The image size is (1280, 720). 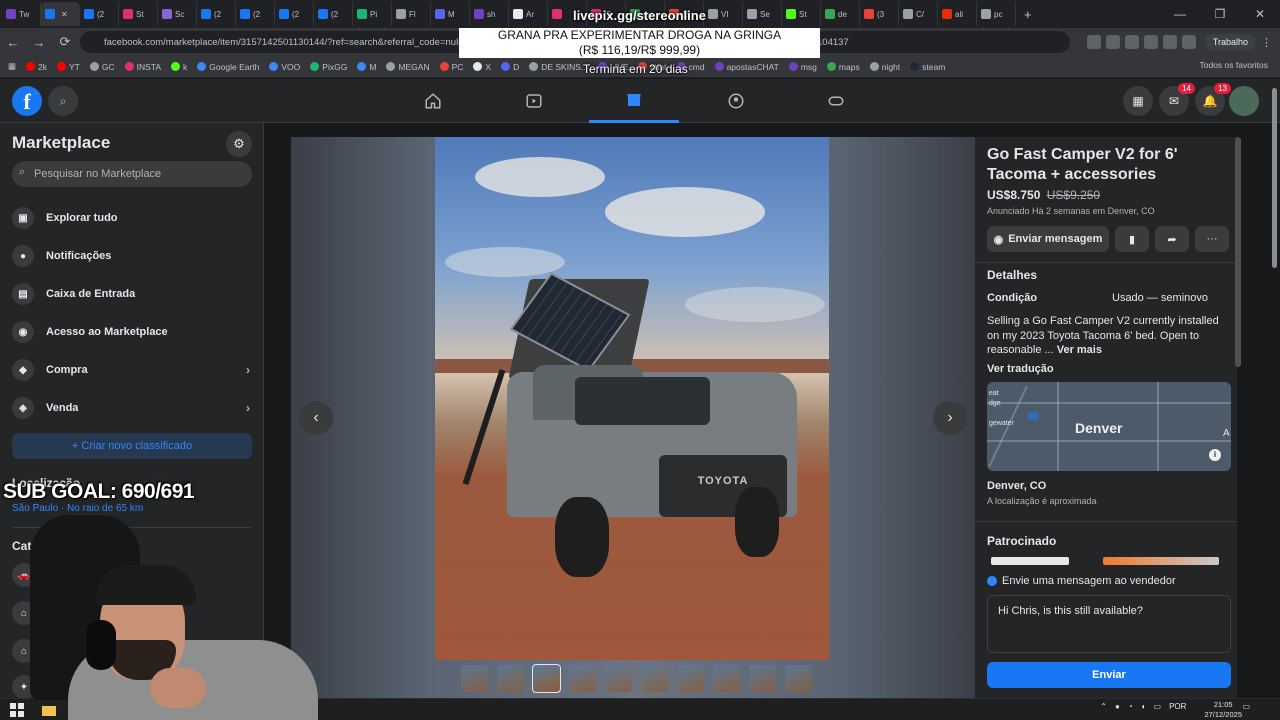 I want to click on next-photo-button: ›, so click(x=950, y=418).